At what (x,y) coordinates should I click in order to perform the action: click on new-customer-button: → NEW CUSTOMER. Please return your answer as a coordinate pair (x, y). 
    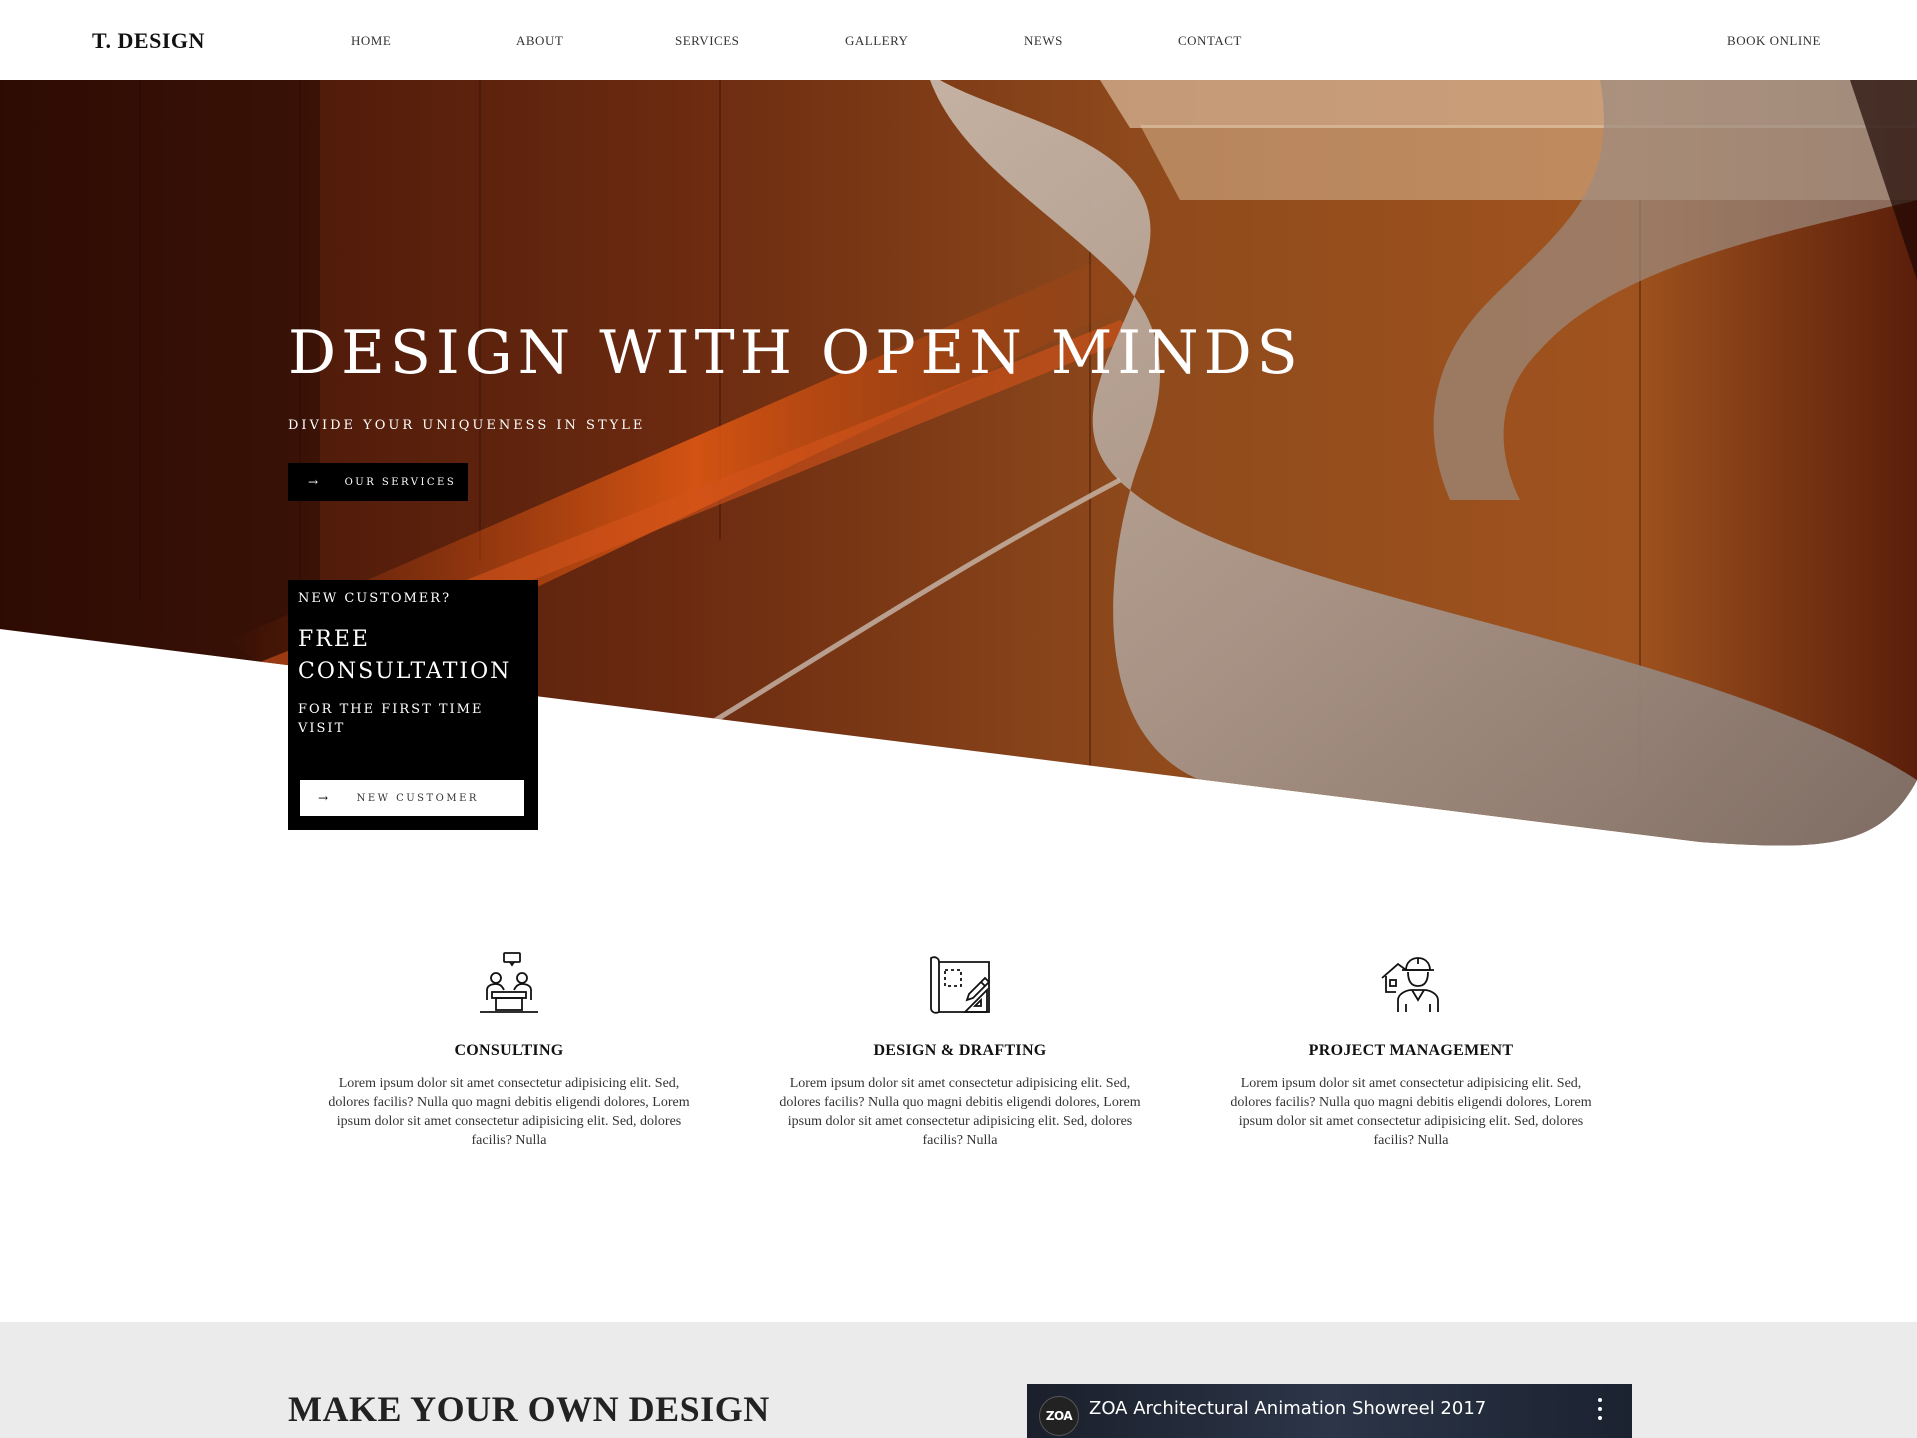
    Looking at the image, I should click on (412, 798).